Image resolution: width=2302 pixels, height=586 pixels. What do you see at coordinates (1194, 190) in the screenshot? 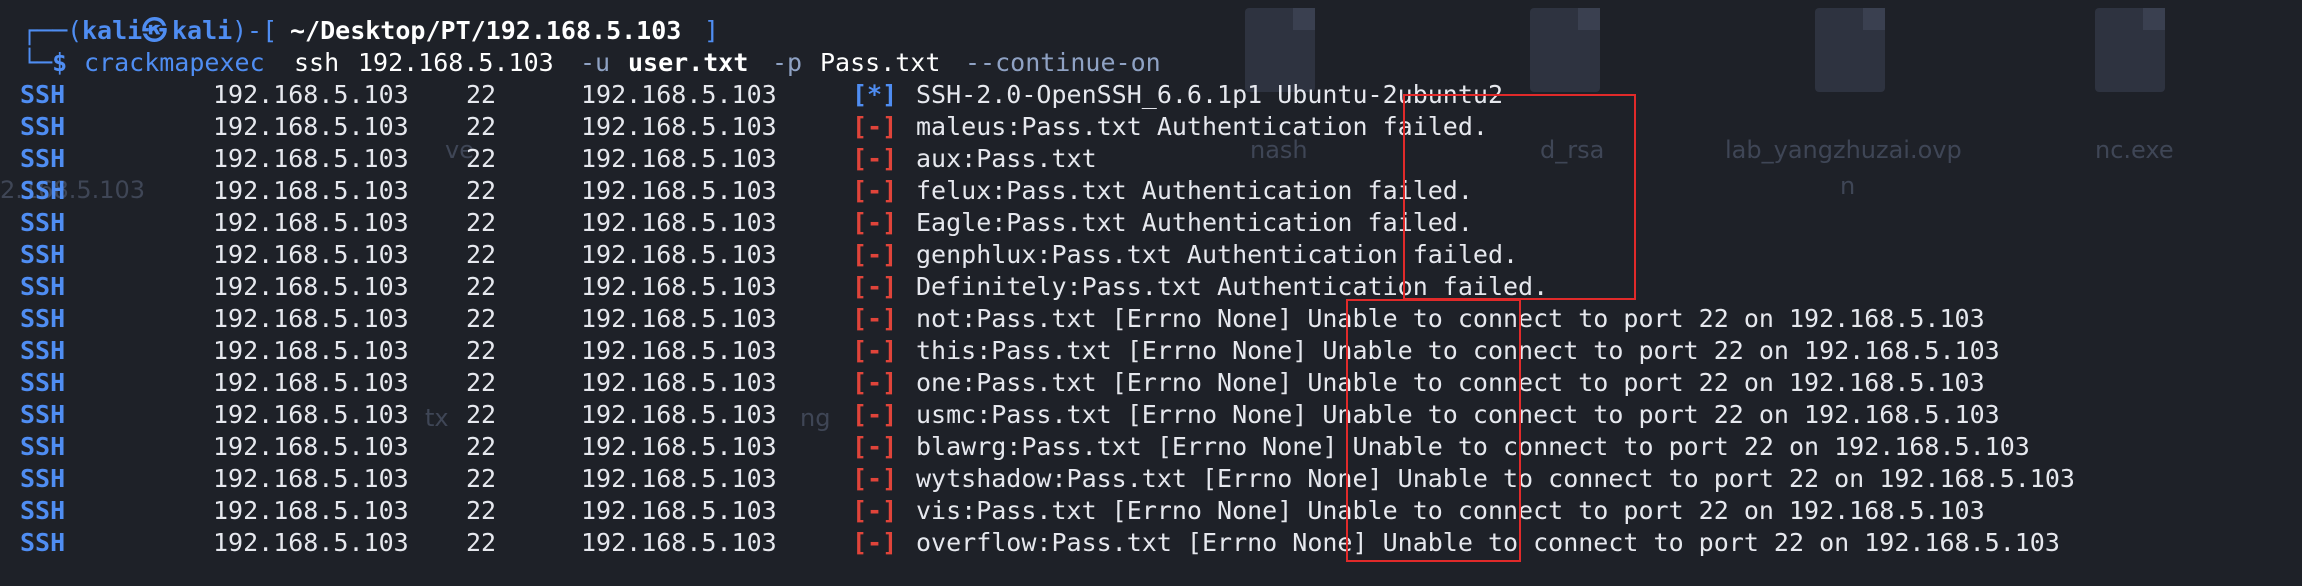
I see `result-message: felux:Pass.txt Authentication failed.` at bounding box center [1194, 190].